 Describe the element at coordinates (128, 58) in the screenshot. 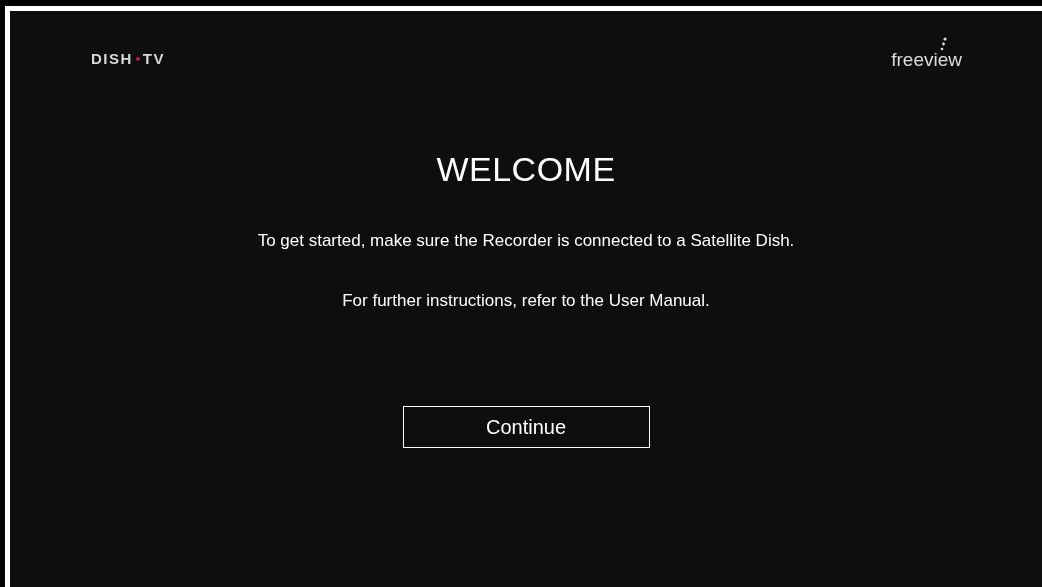

I see `dish-tv-logo: DISH TV` at that location.